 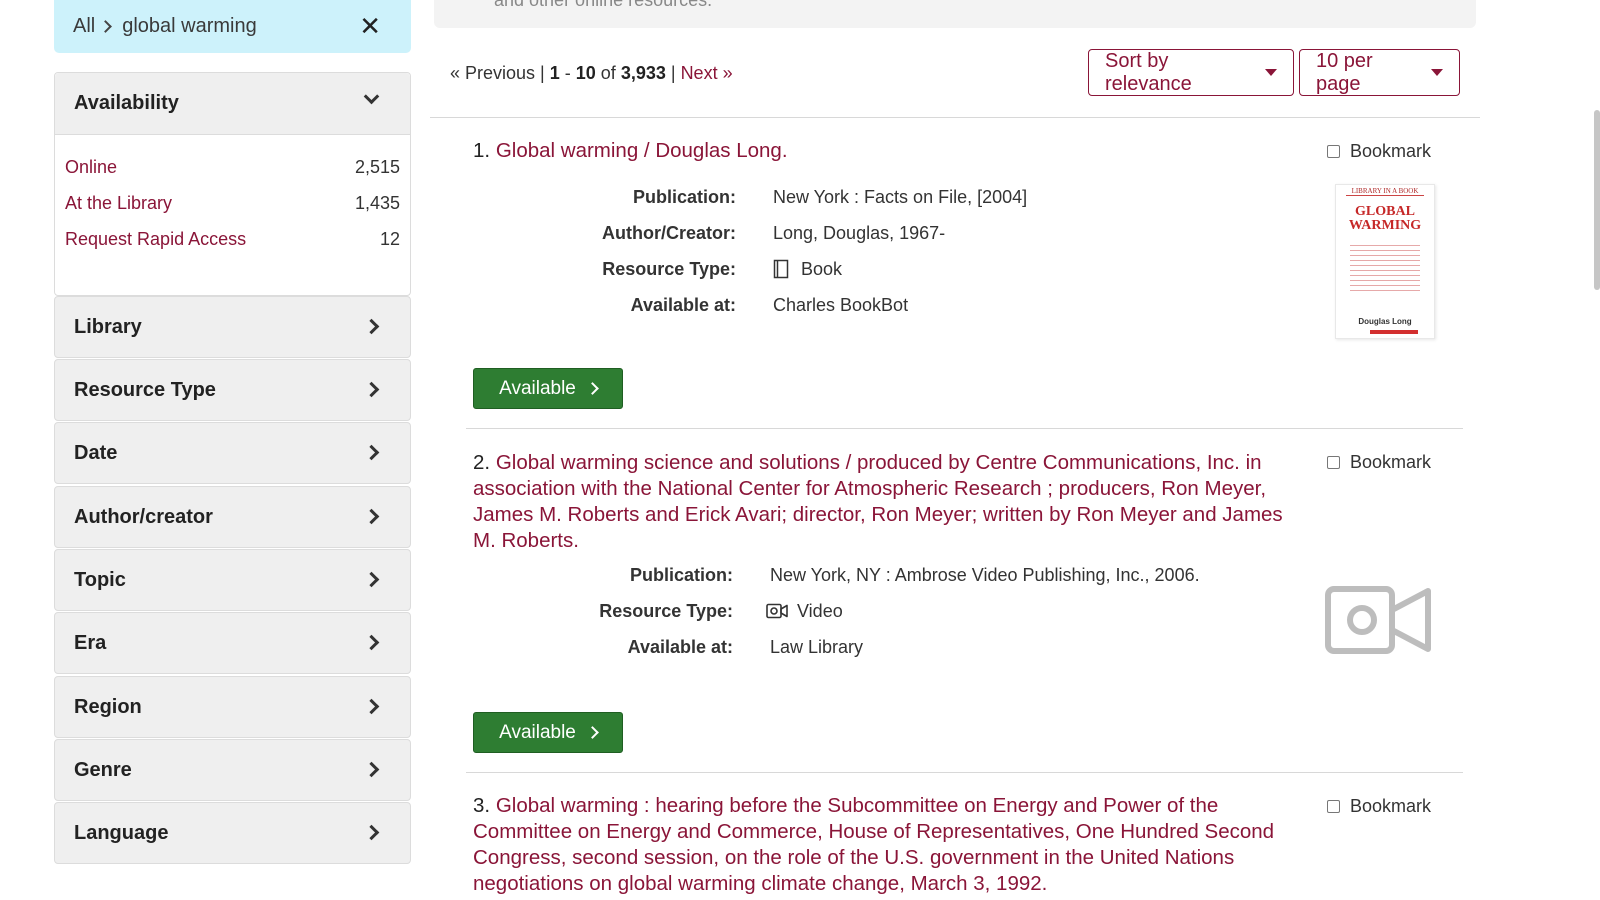 I want to click on facet-region: Region, so click(x=232, y=707).